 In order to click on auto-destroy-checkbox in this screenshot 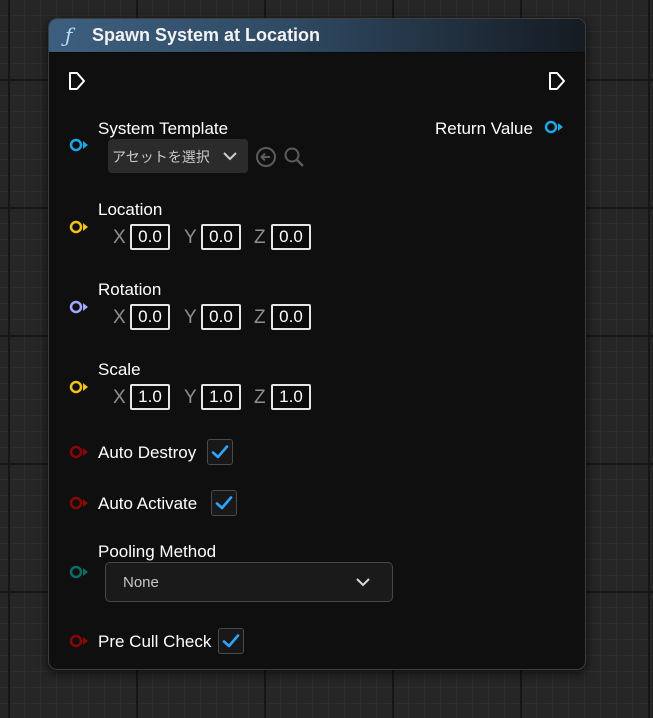, I will do `click(220, 452)`.